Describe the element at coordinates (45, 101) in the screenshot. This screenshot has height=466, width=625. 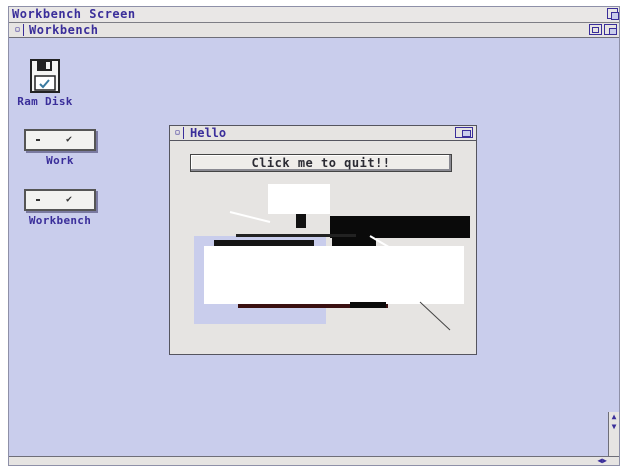
I see `icon-label: Ram Disk` at that location.